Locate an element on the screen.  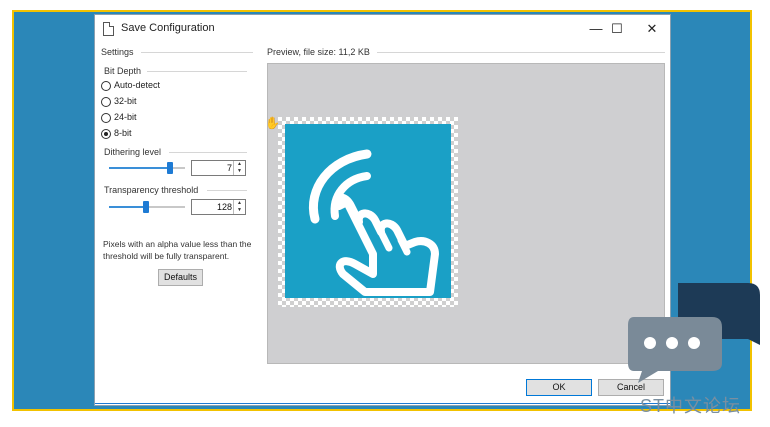
title-bar: Save Configuration — ☐ ✕ is located at coordinates (382, 29).